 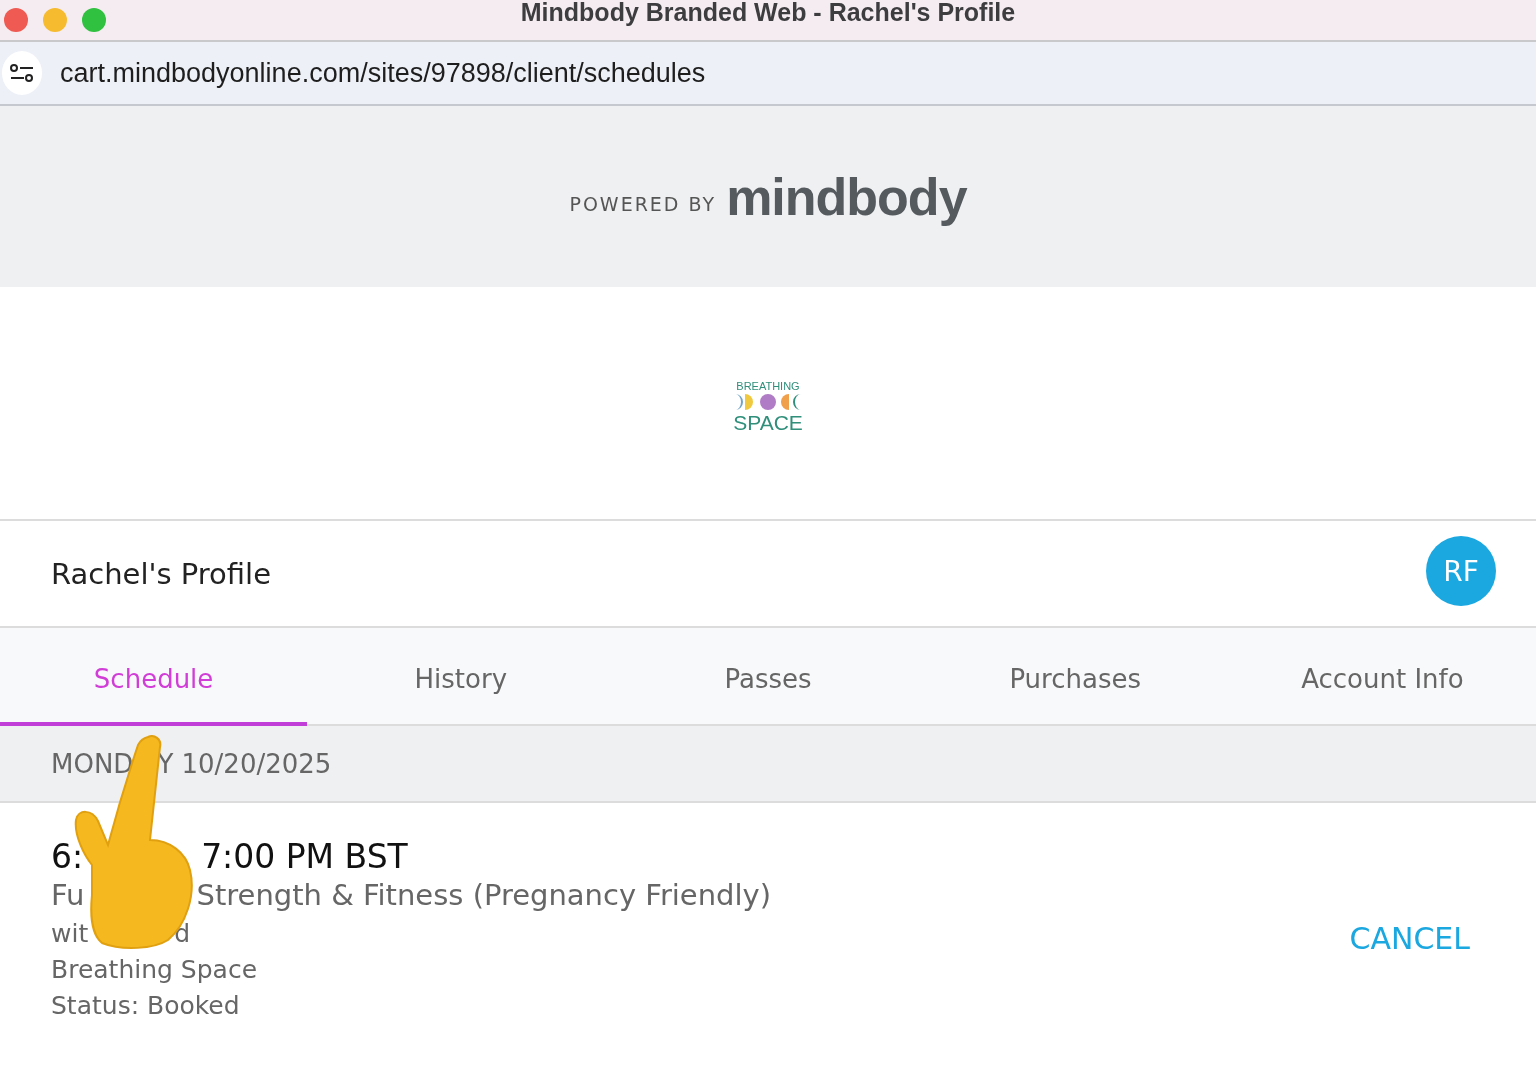 What do you see at coordinates (304, 856) in the screenshot?
I see `time-text: 7:00 PM BST` at bounding box center [304, 856].